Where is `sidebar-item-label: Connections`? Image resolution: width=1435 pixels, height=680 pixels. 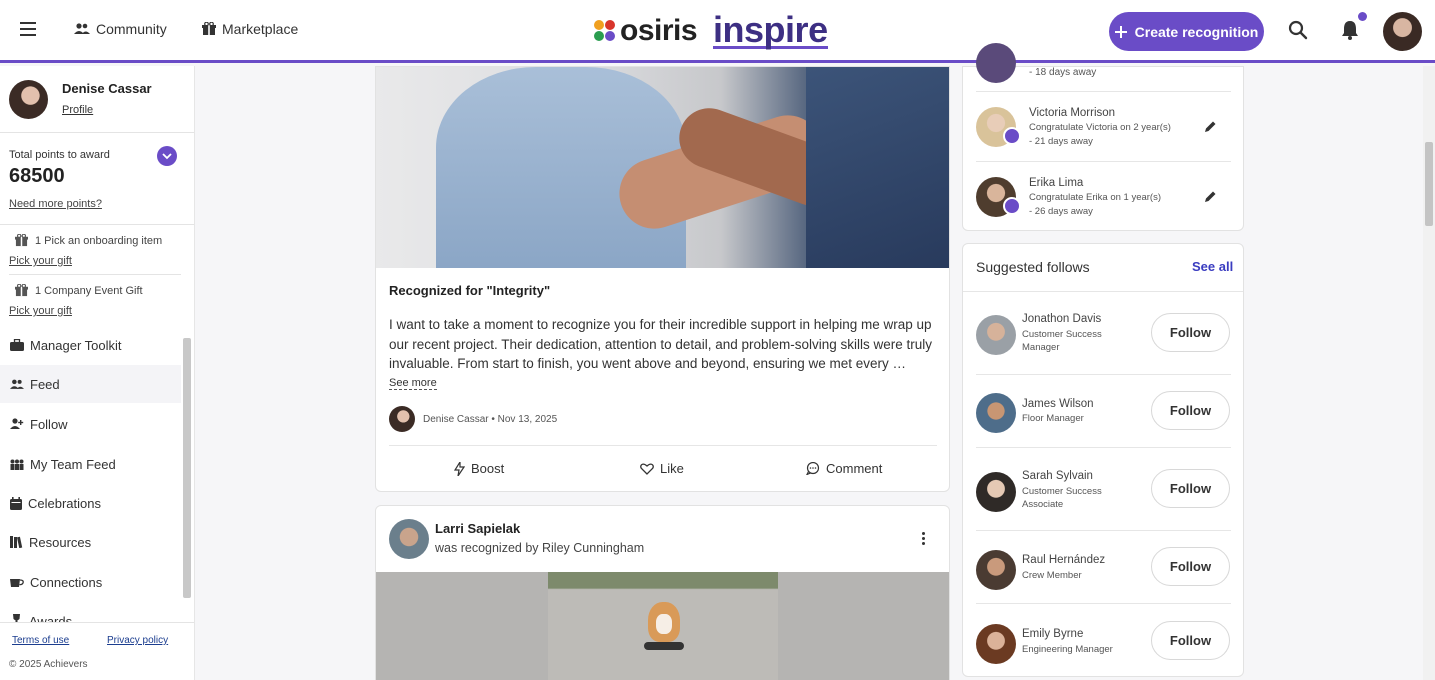 sidebar-item-label: Connections is located at coordinates (66, 582).